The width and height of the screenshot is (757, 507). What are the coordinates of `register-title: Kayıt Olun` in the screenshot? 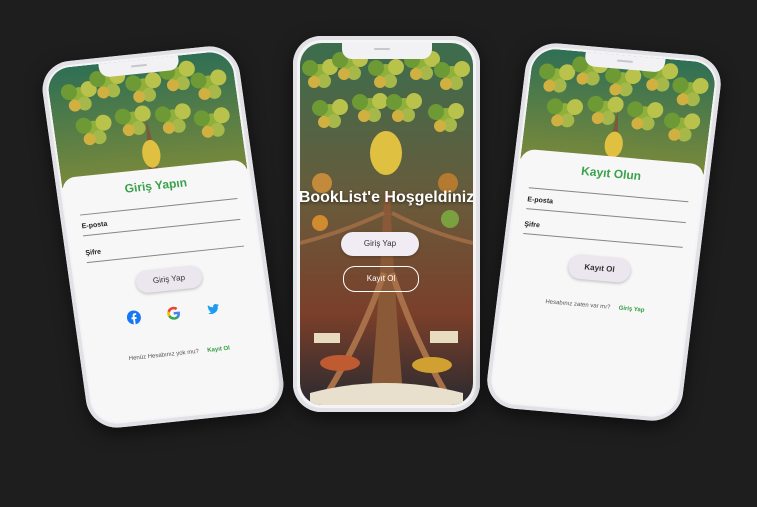 It's located at (611, 173).